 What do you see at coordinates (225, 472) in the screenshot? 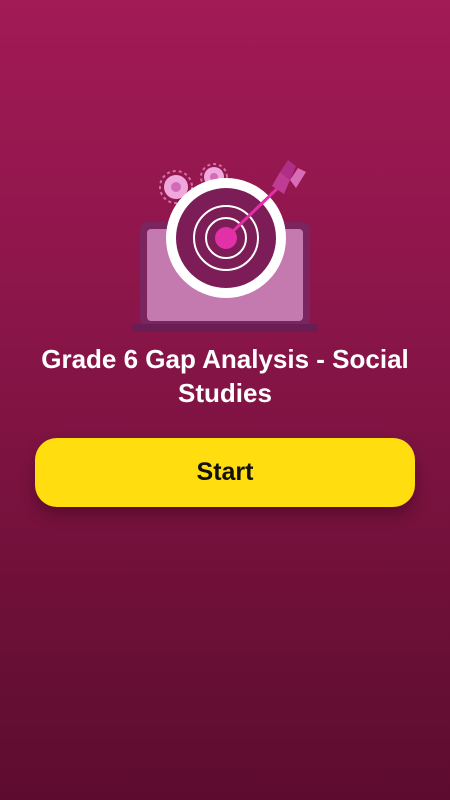
I see `start-button: Start` at bounding box center [225, 472].